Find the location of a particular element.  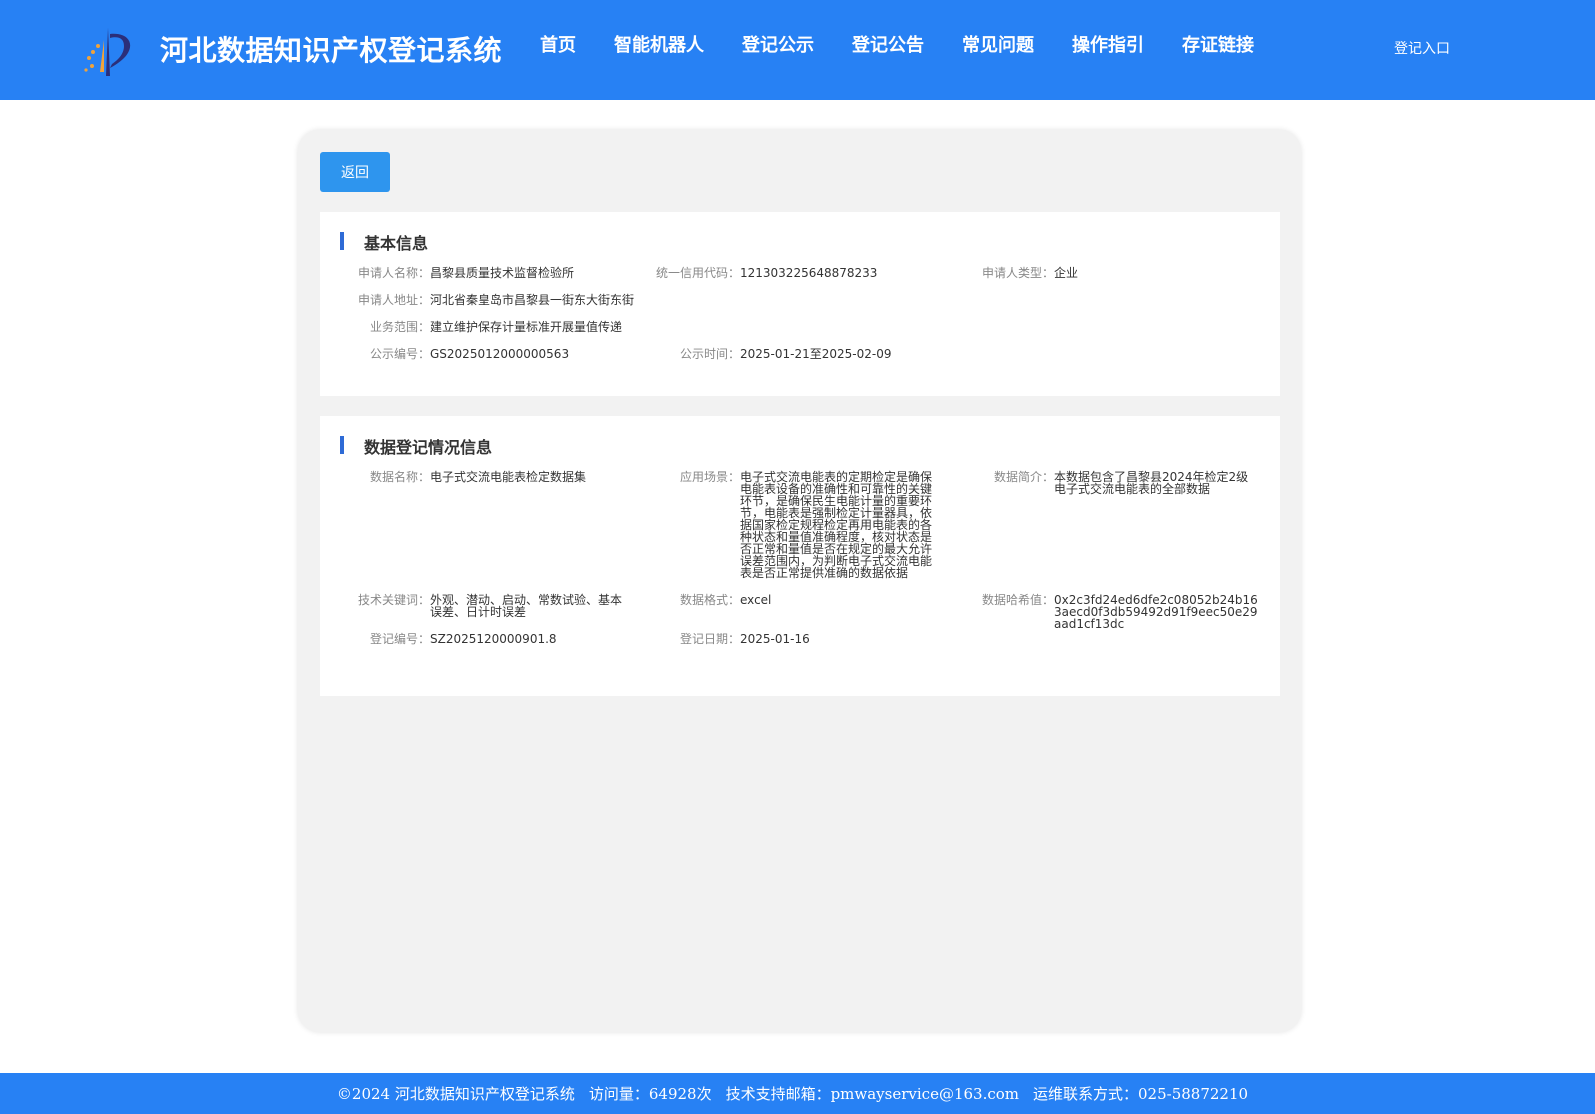

label-applicant-type: 申请人类型： is located at coordinates (1017, 273).